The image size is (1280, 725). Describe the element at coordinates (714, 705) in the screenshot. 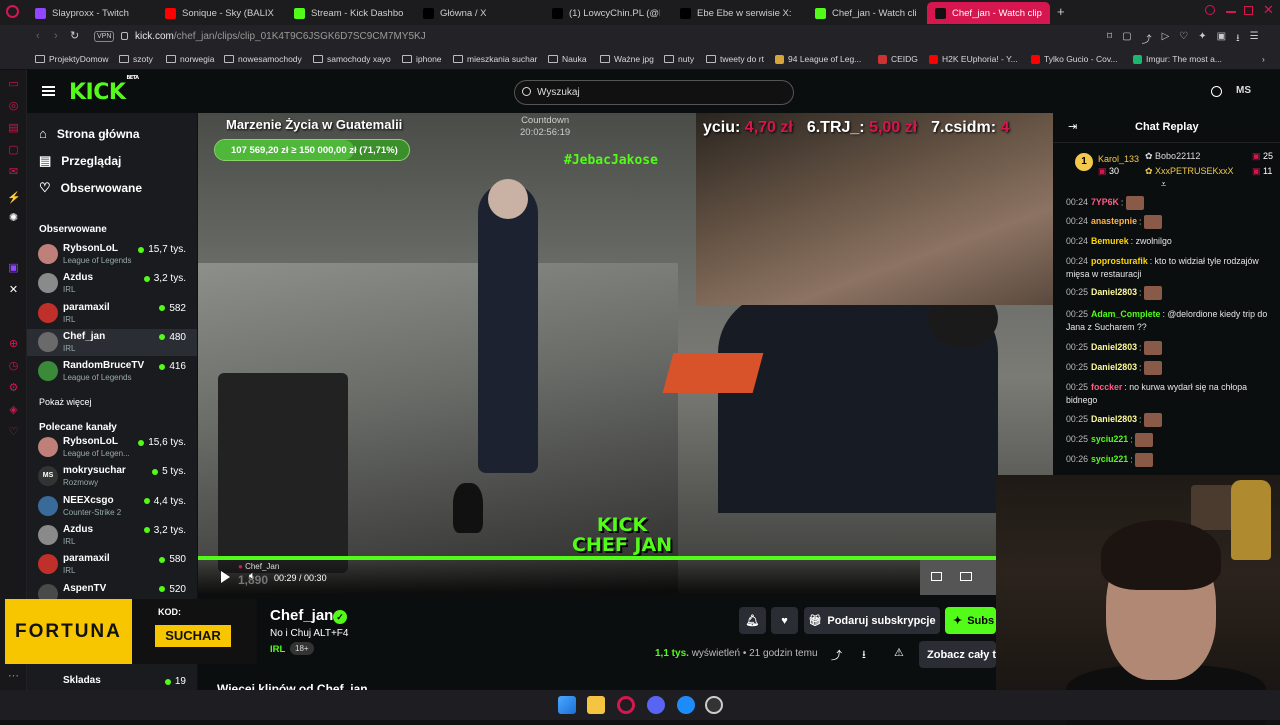

I see `obs-icon` at that location.